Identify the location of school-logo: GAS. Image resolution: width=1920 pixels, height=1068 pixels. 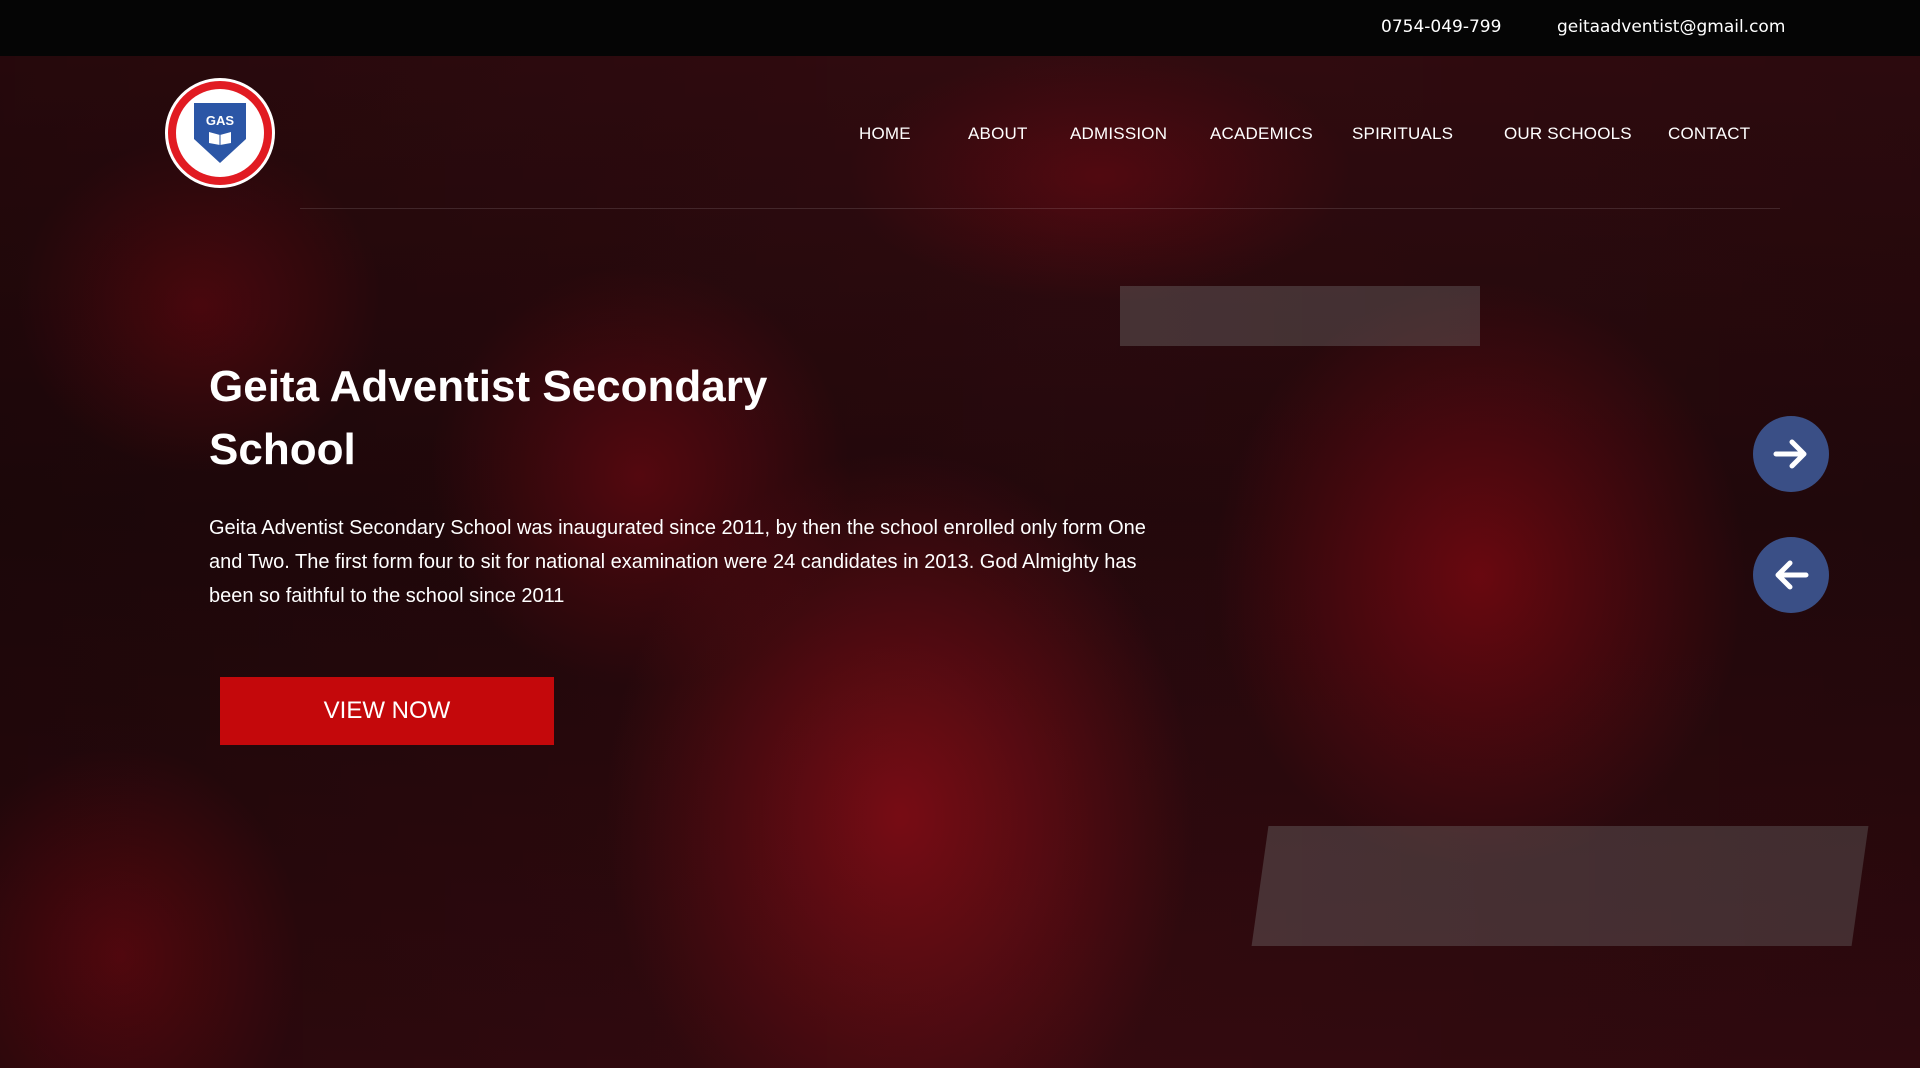
(220, 133).